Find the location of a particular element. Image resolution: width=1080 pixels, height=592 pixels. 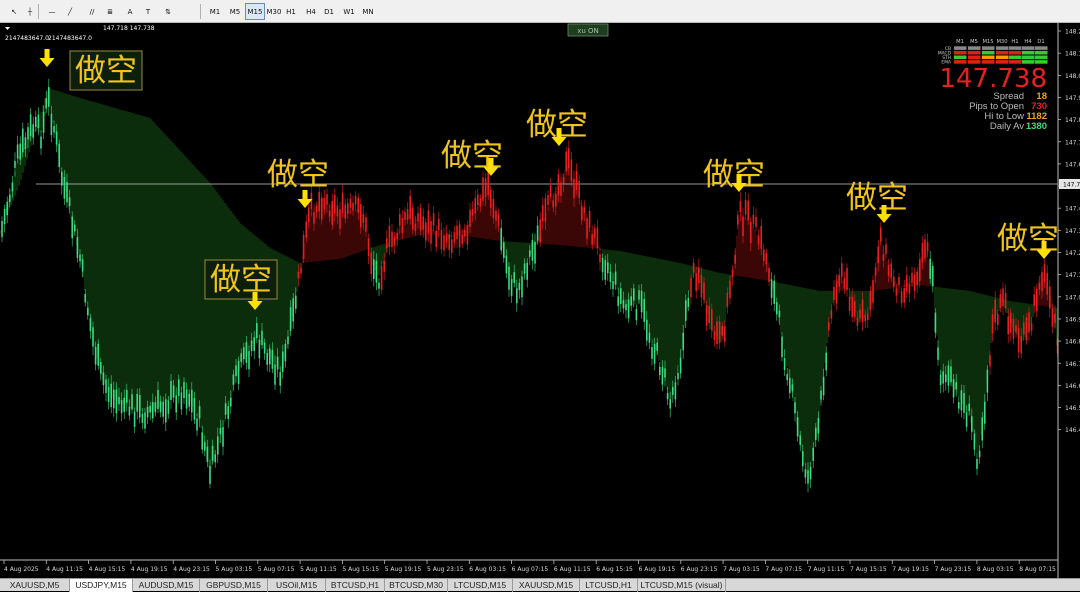

price-level-label: 147.6 is located at coordinates (1072, 164).